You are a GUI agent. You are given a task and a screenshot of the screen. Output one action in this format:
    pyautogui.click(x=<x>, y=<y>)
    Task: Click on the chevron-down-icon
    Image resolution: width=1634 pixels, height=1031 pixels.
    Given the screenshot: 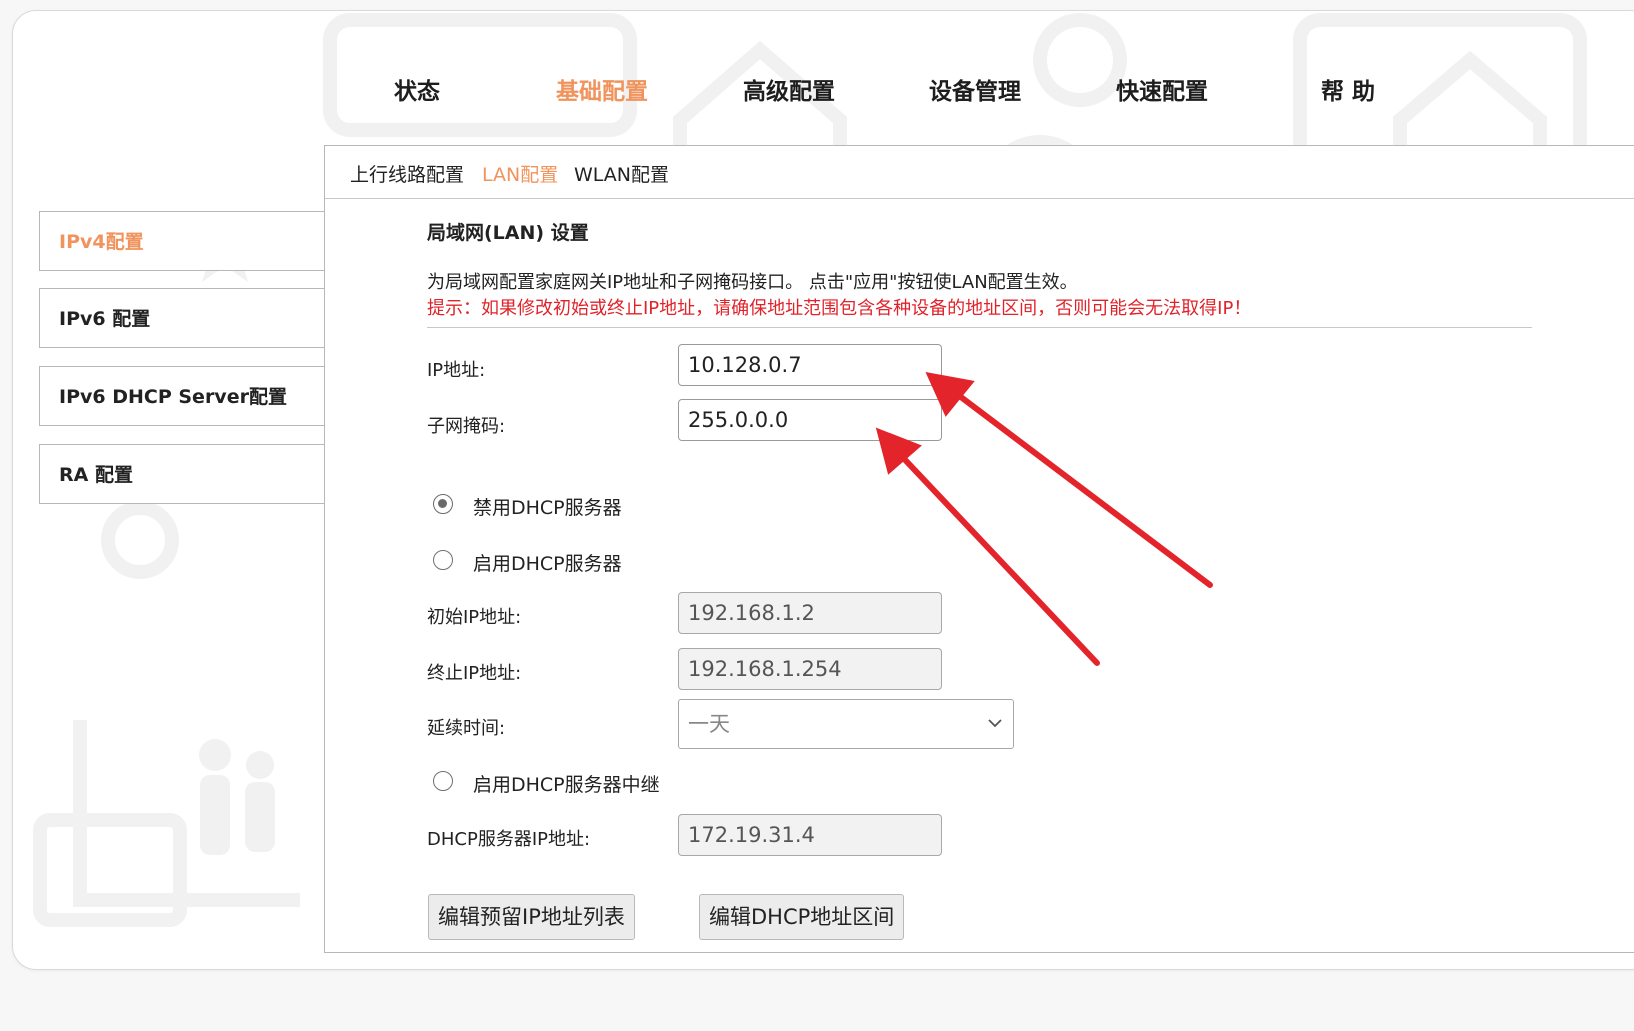 What is the action you would take?
    pyautogui.click(x=995, y=723)
    